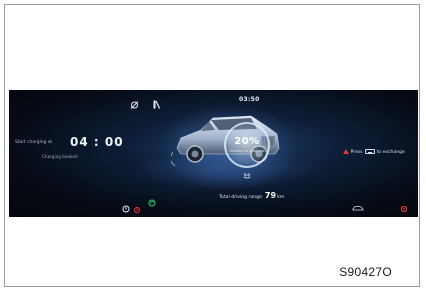  Describe the element at coordinates (404, 209) in the screenshot. I see `parking-brake-icon` at that location.